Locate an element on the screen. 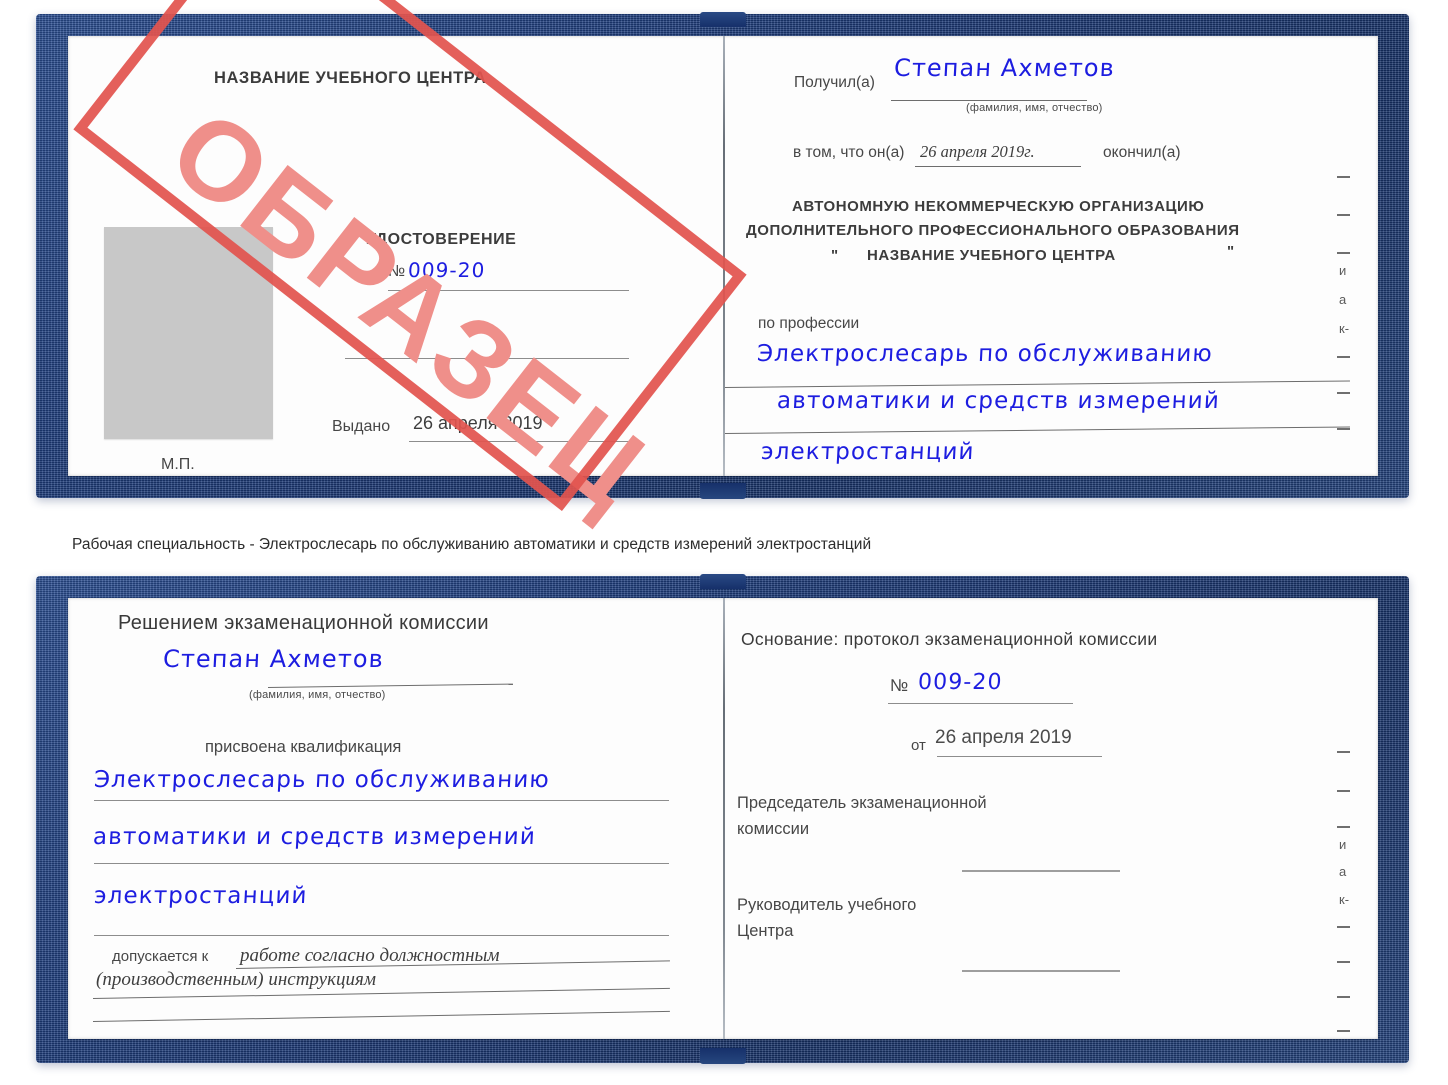  cert2-recipient-name-value: Степан Ахметов is located at coordinates (273, 659).